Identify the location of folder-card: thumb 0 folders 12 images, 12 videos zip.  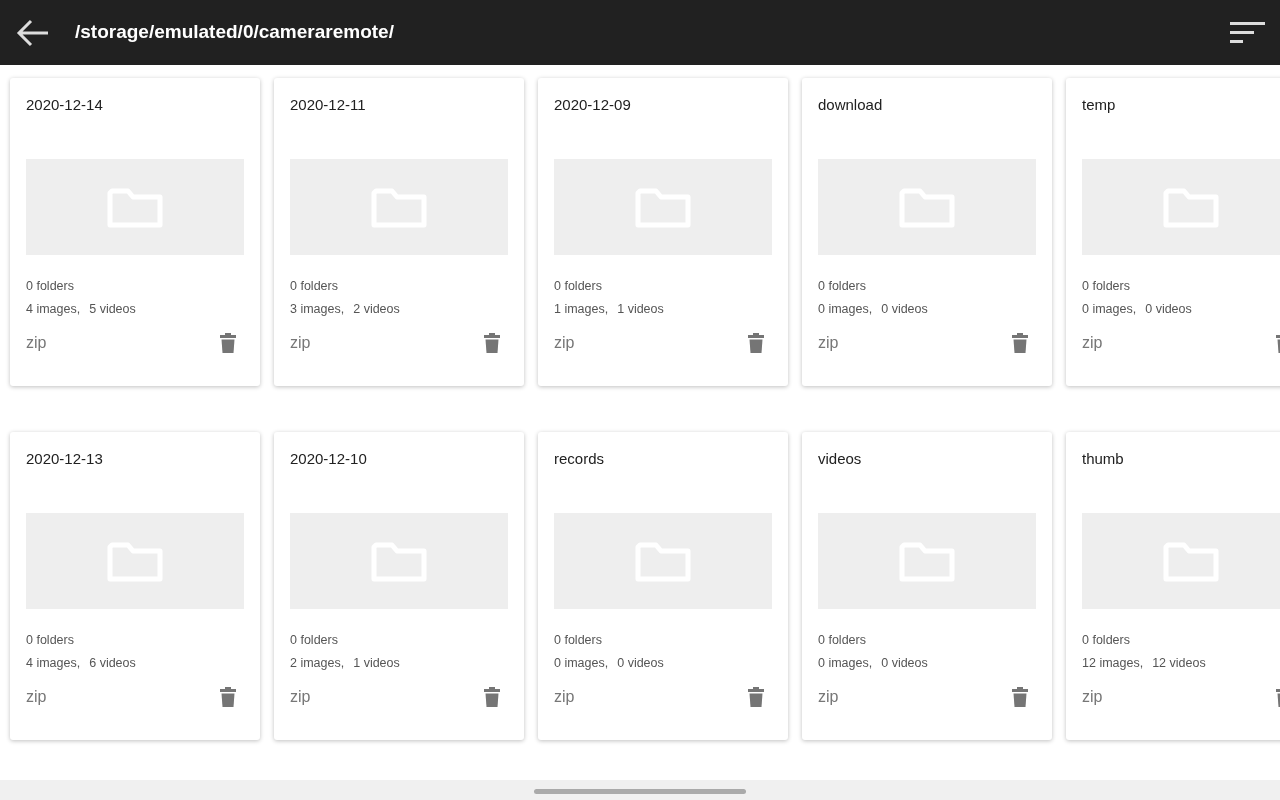
(1173, 586).